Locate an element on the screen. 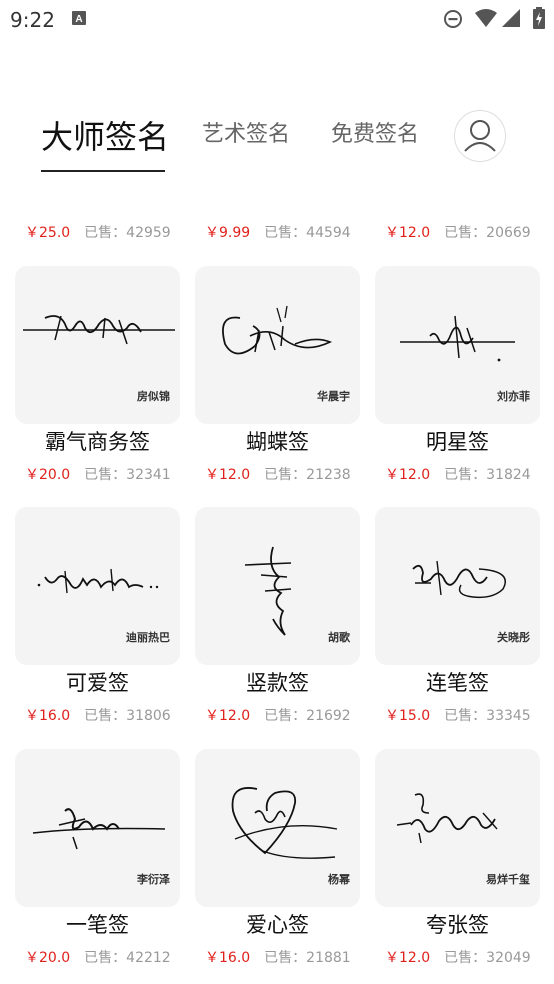  sold-count: 已售：31824 is located at coordinates (487, 475).